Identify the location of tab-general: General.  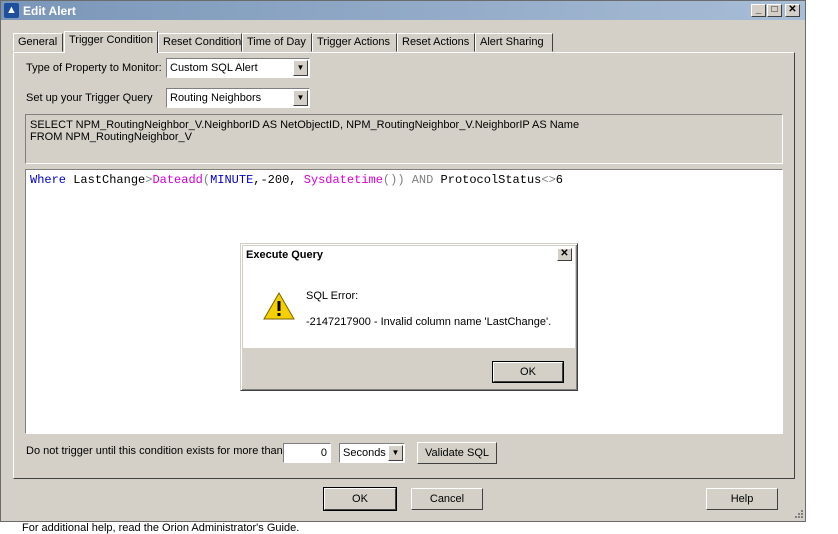
(38, 42).